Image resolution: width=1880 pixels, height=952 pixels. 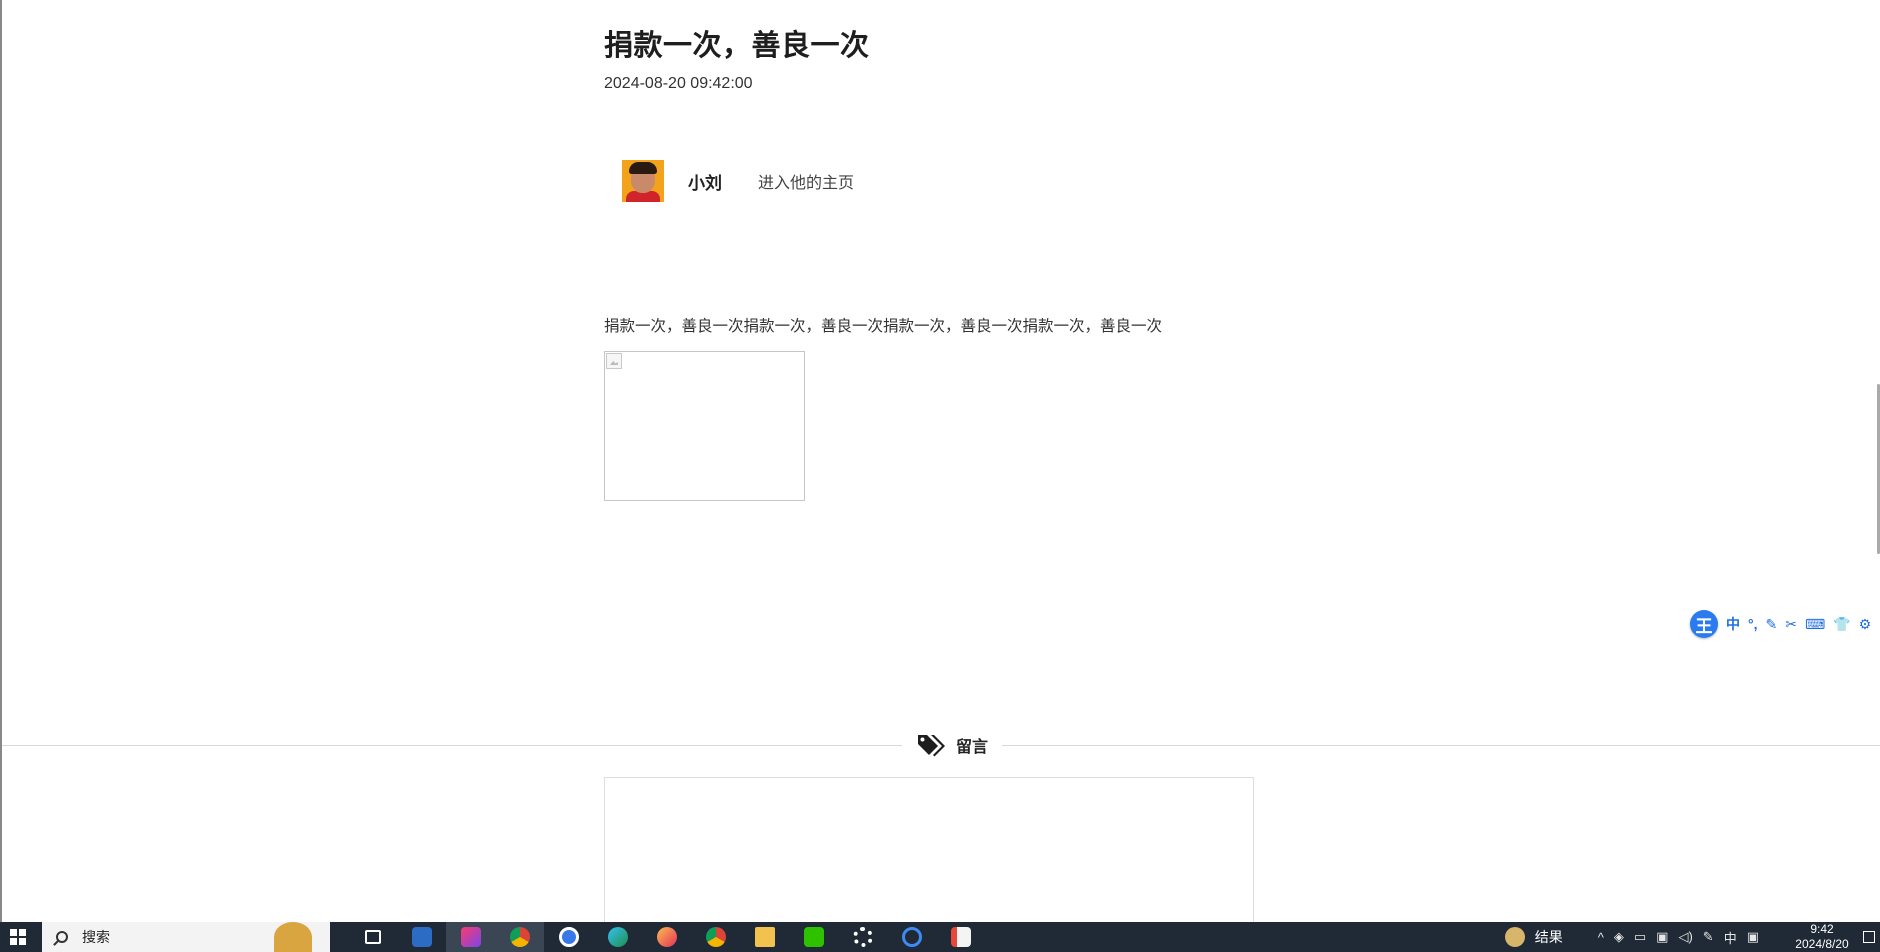 I want to click on edge-icon, so click(x=617, y=937).